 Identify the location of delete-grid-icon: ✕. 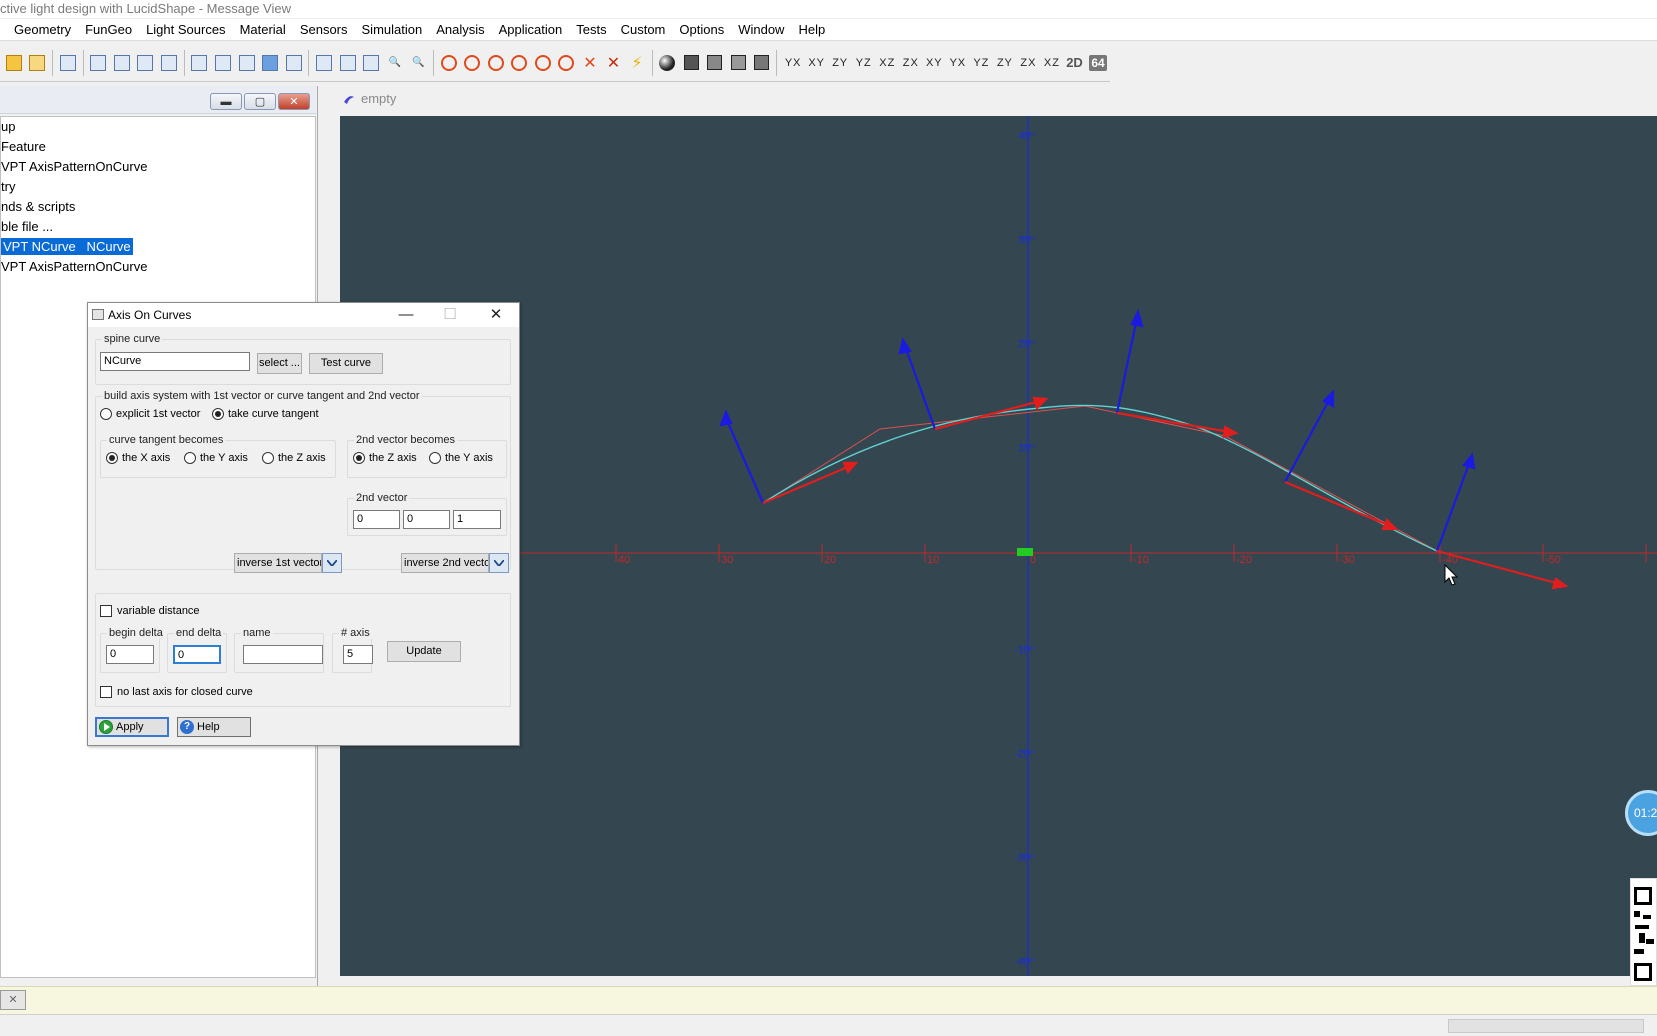
(590, 63).